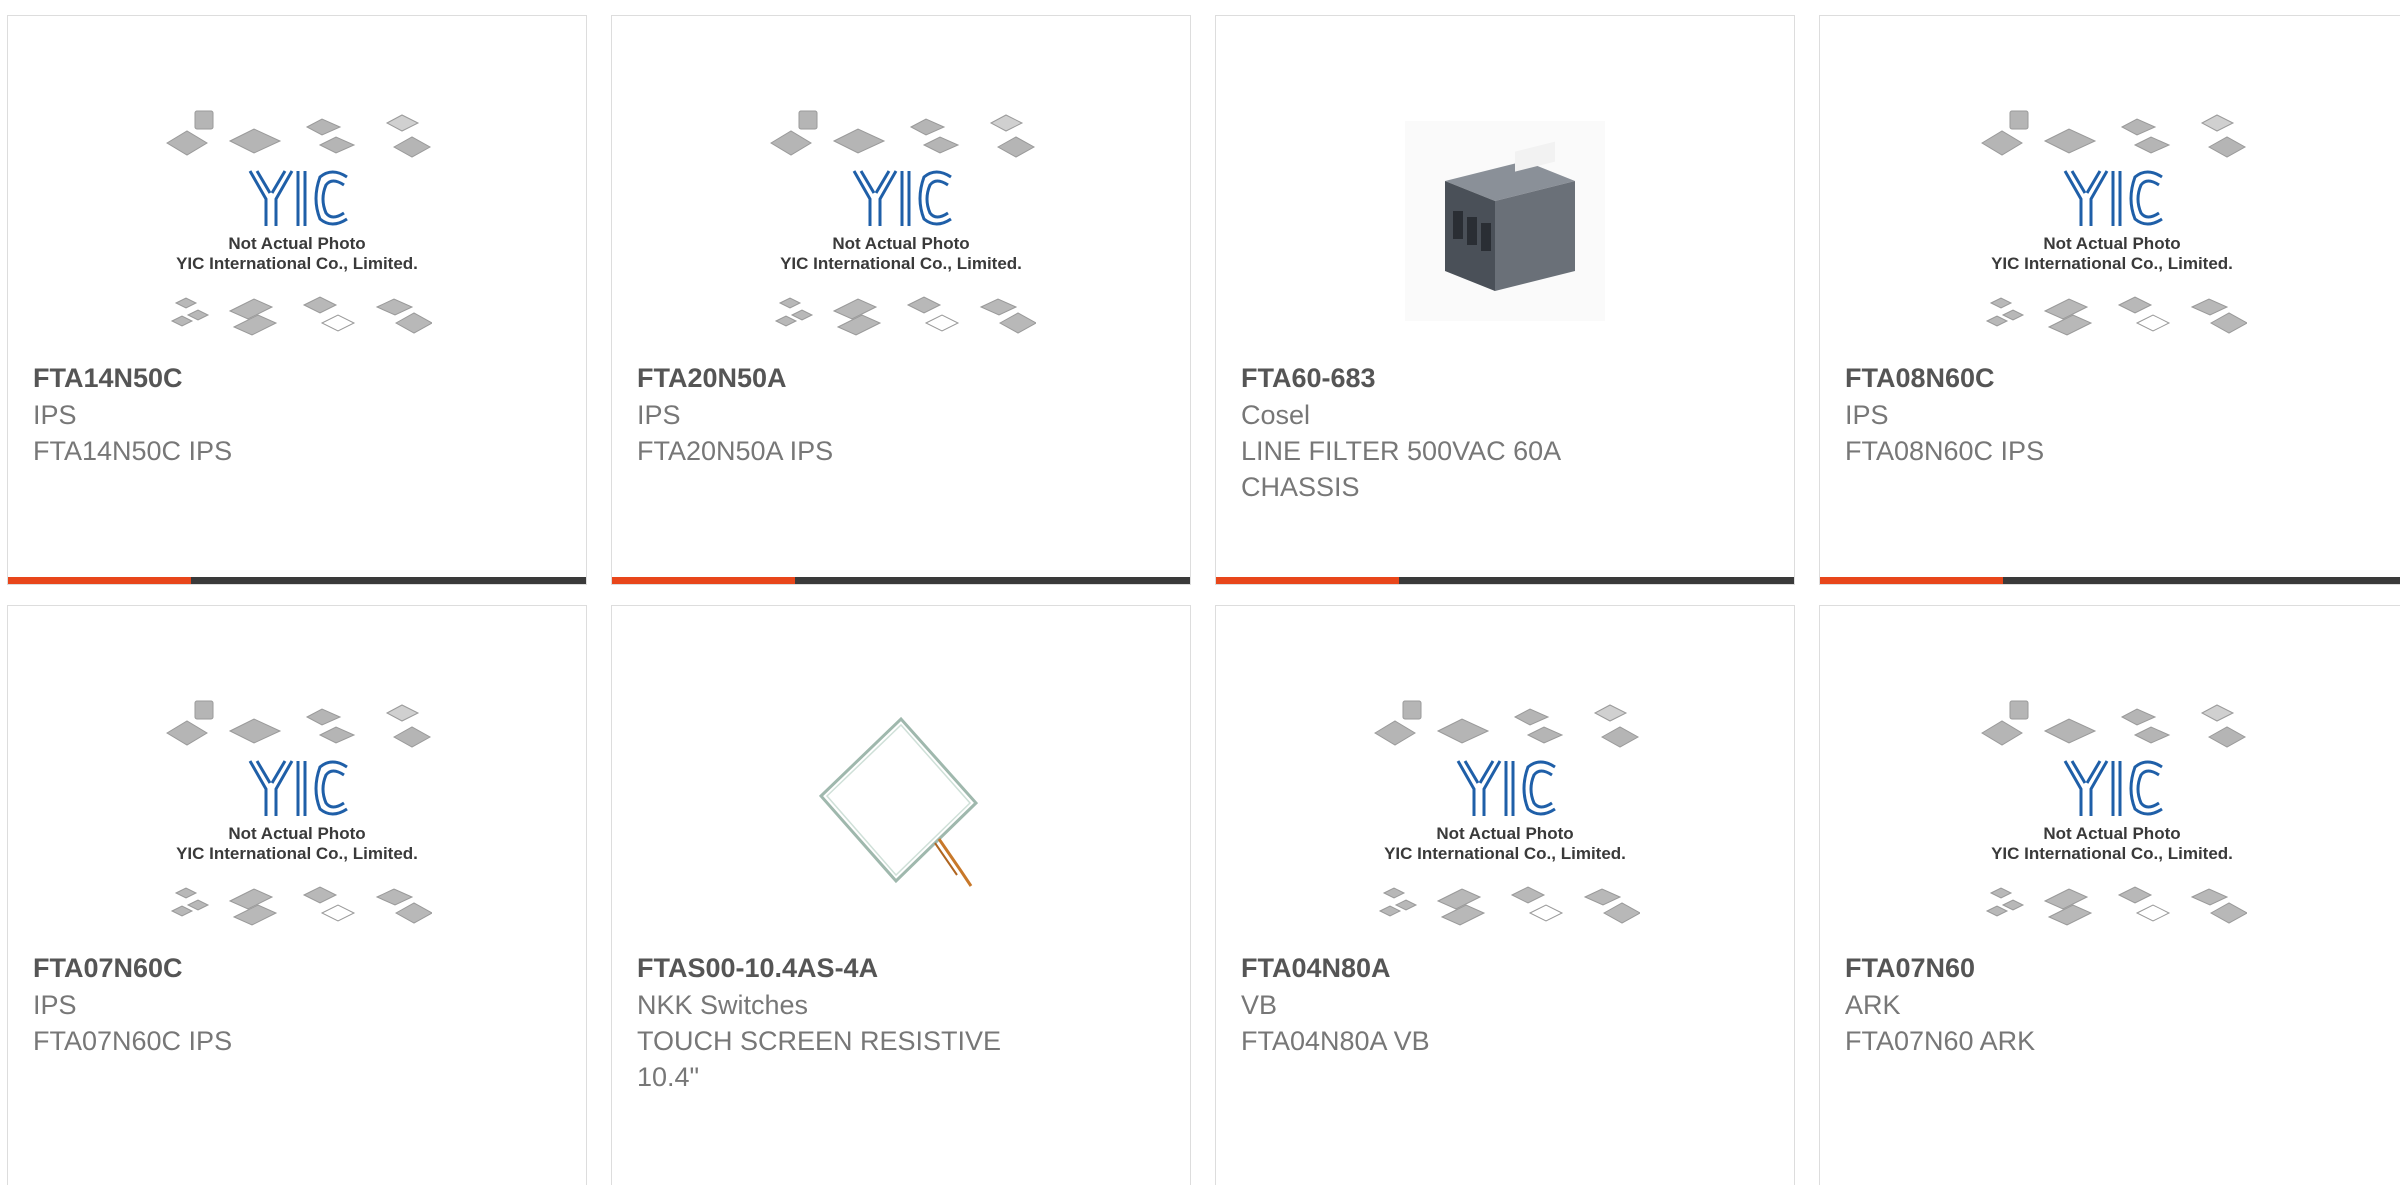 Image resolution: width=2400 pixels, height=1185 pixels. I want to click on product-description: TOUCH SCREEN RESISTIVE 10.4", so click(819, 1059).